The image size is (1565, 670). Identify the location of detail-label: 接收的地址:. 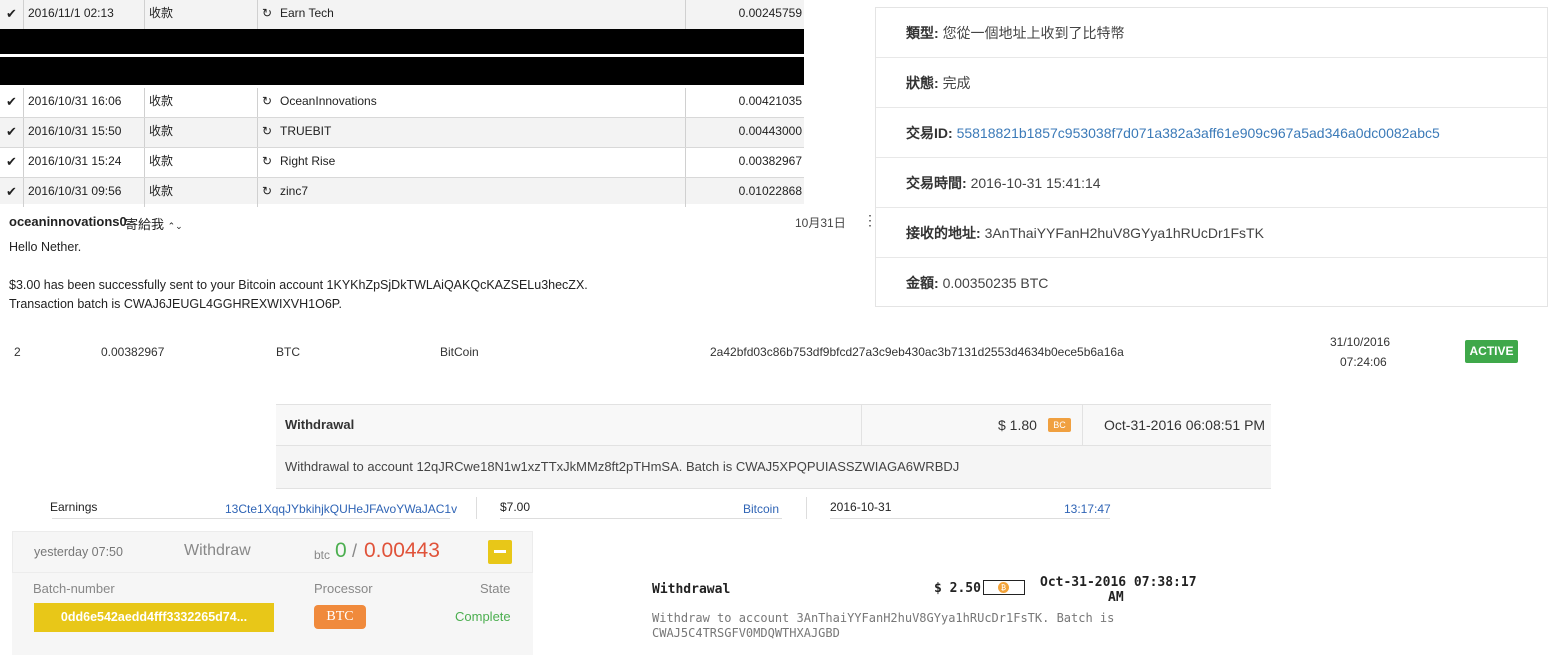
(943, 233).